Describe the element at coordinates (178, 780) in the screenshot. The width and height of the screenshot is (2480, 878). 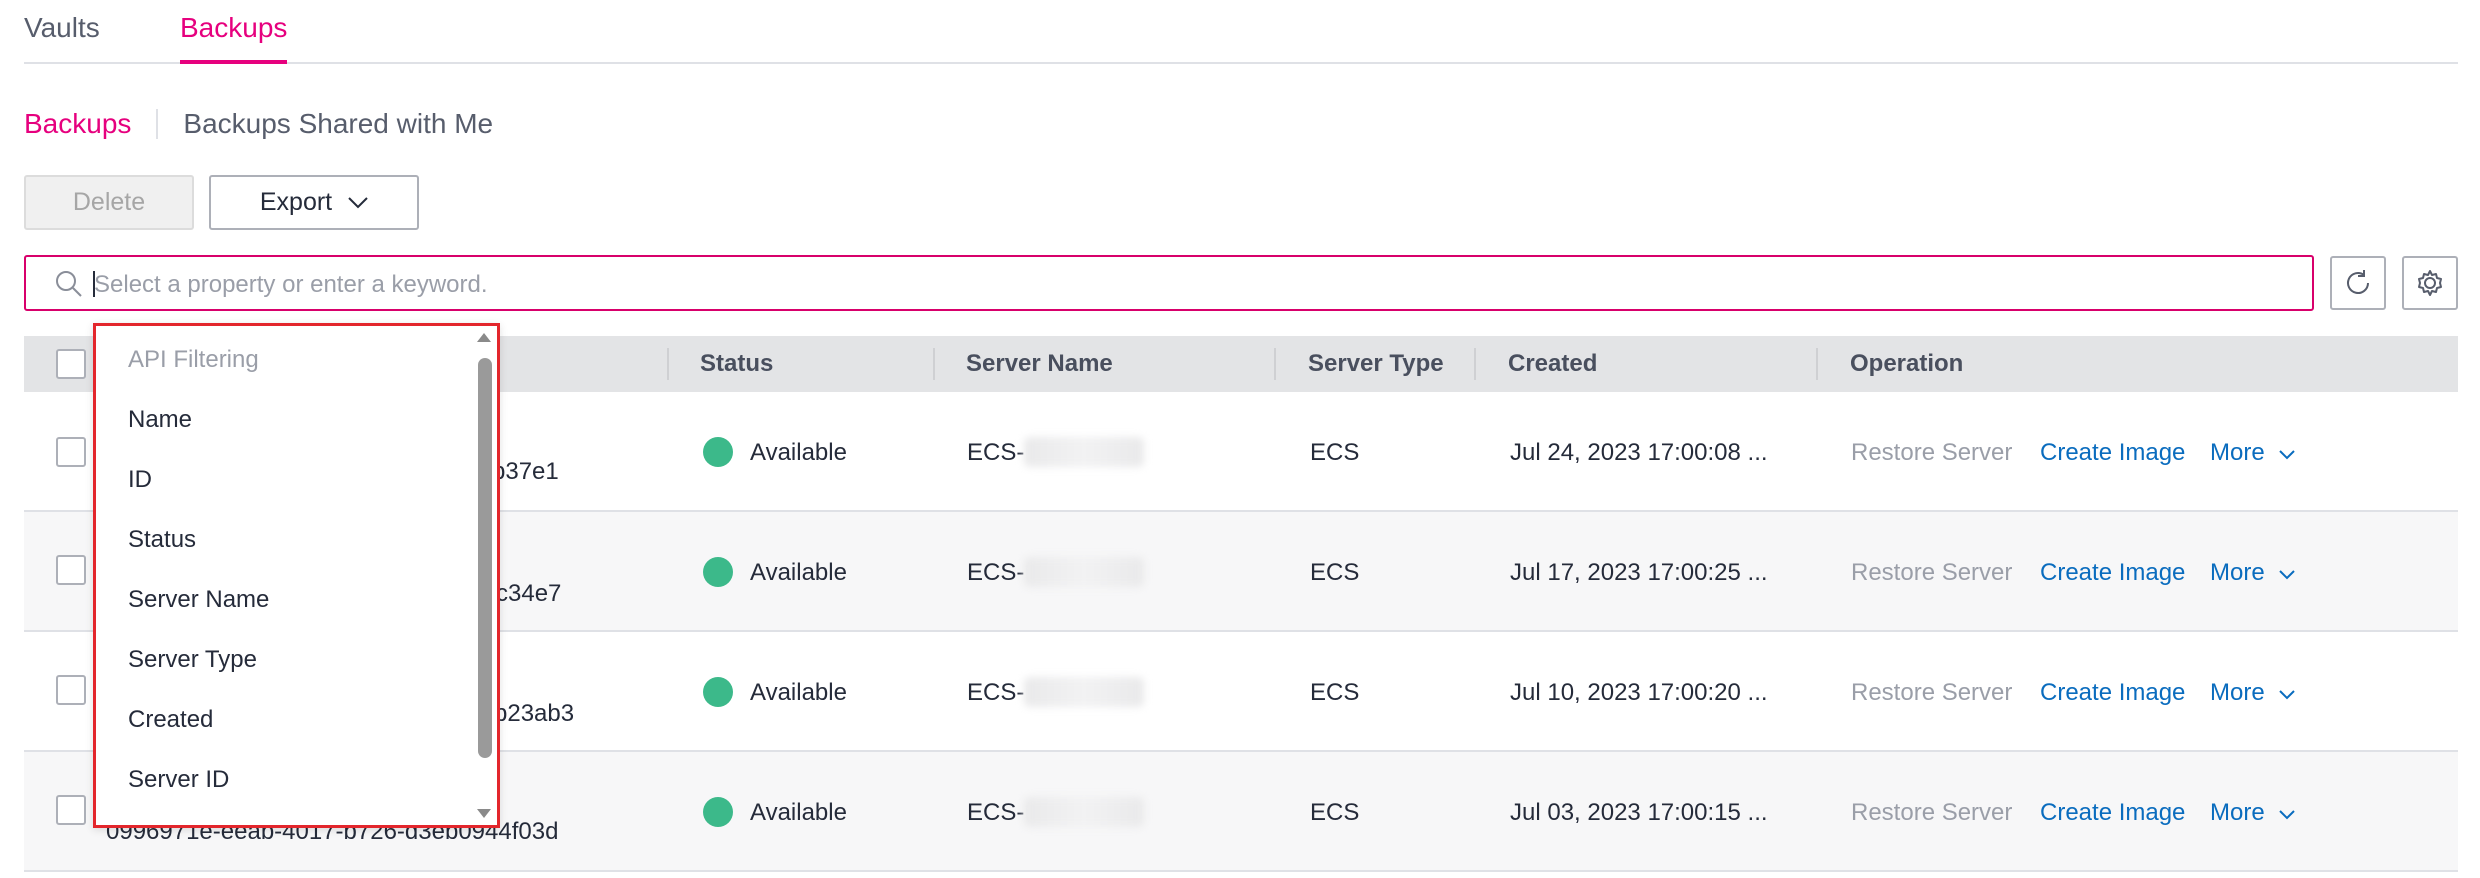
I see `dropdown-option-server-id: Server ID` at that location.